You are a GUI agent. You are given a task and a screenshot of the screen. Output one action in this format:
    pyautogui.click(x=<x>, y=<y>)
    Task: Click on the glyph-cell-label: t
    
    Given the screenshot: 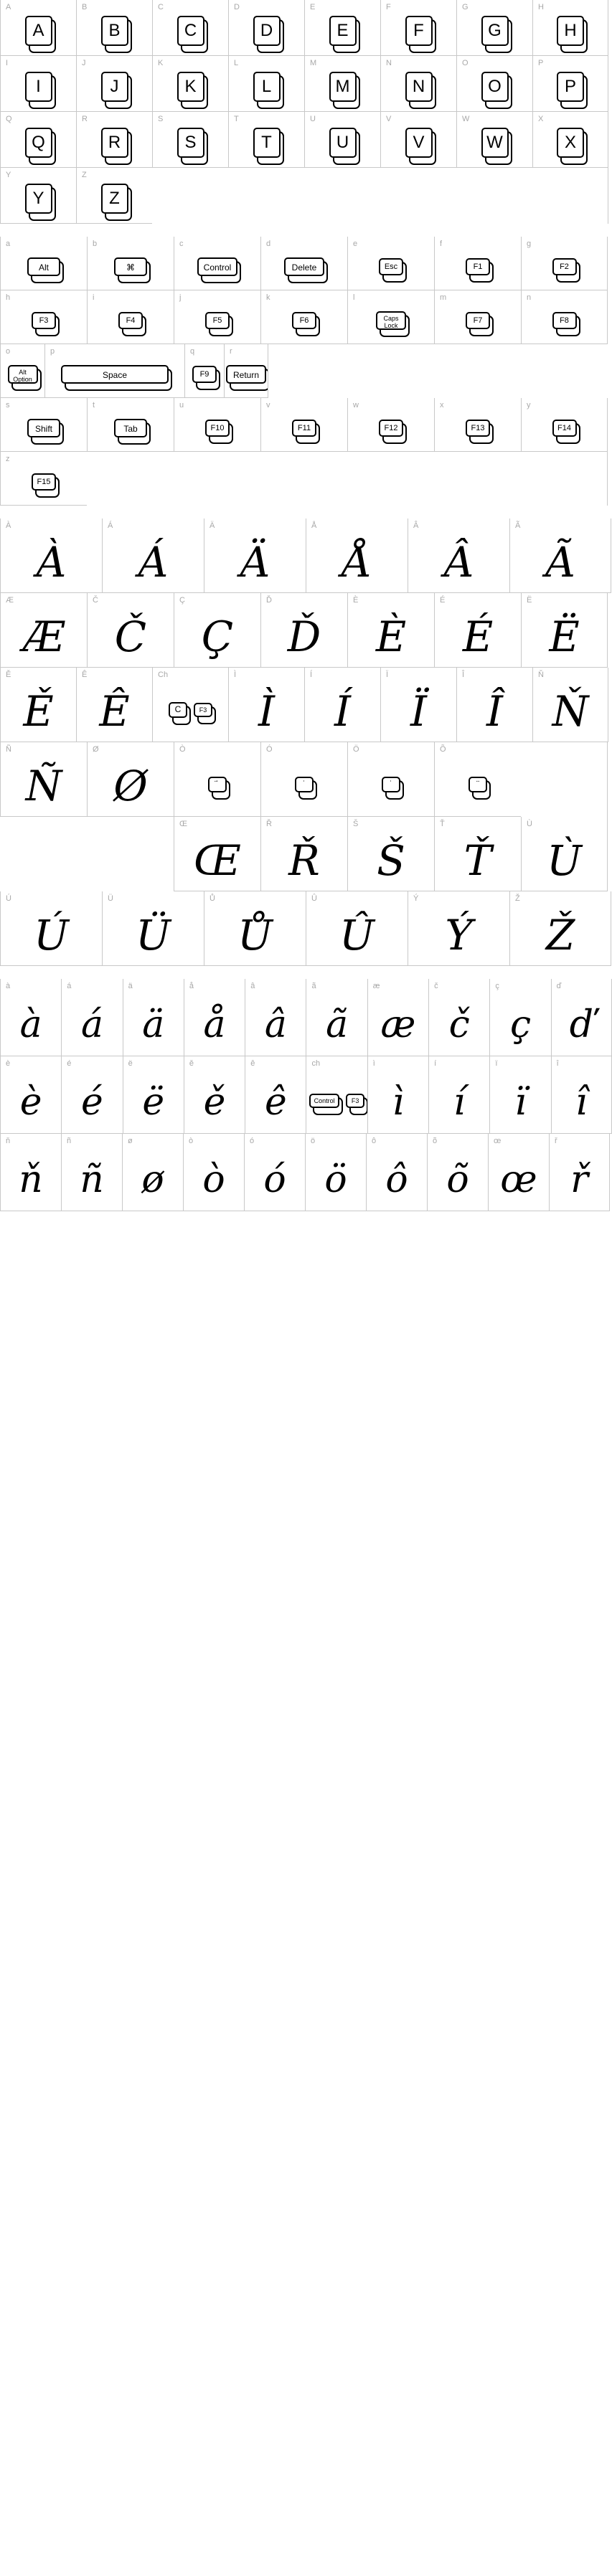 What is the action you would take?
    pyautogui.click(x=94, y=405)
    